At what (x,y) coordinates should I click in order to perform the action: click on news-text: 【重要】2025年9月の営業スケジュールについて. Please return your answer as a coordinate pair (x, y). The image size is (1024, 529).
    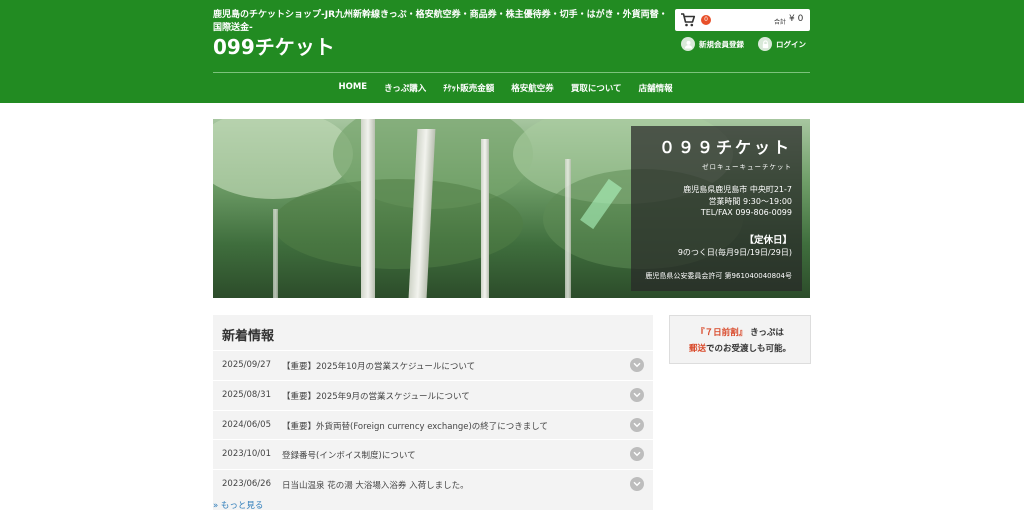
    Looking at the image, I should click on (376, 397).